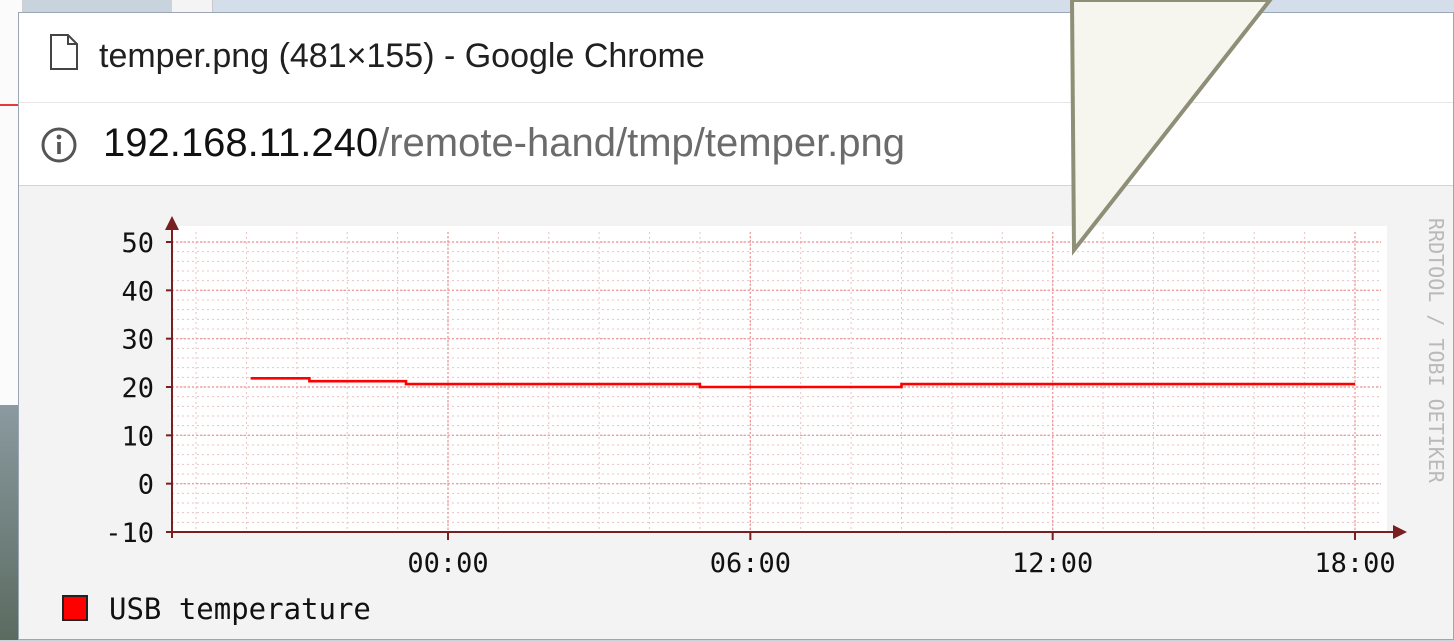 The image size is (1454, 641). What do you see at coordinates (137, 436) in the screenshot?
I see `y-tick-label: 10` at bounding box center [137, 436].